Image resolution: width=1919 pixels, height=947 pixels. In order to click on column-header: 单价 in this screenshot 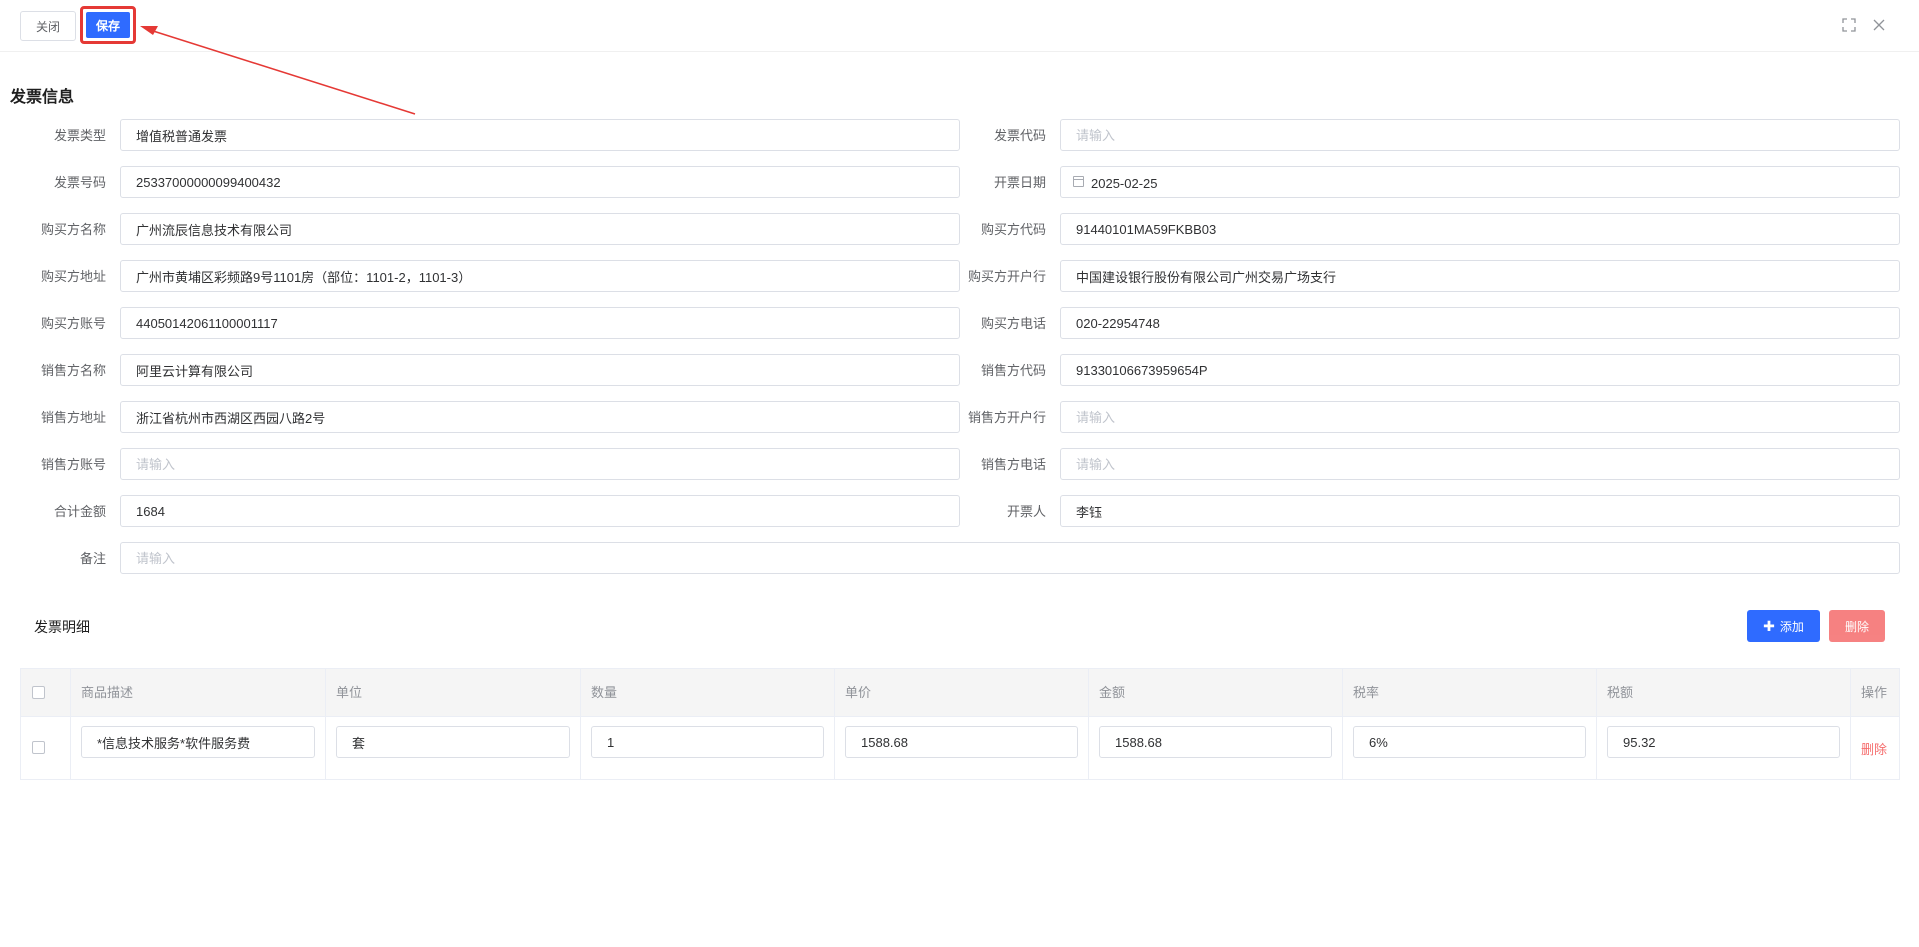, I will do `click(962, 693)`.